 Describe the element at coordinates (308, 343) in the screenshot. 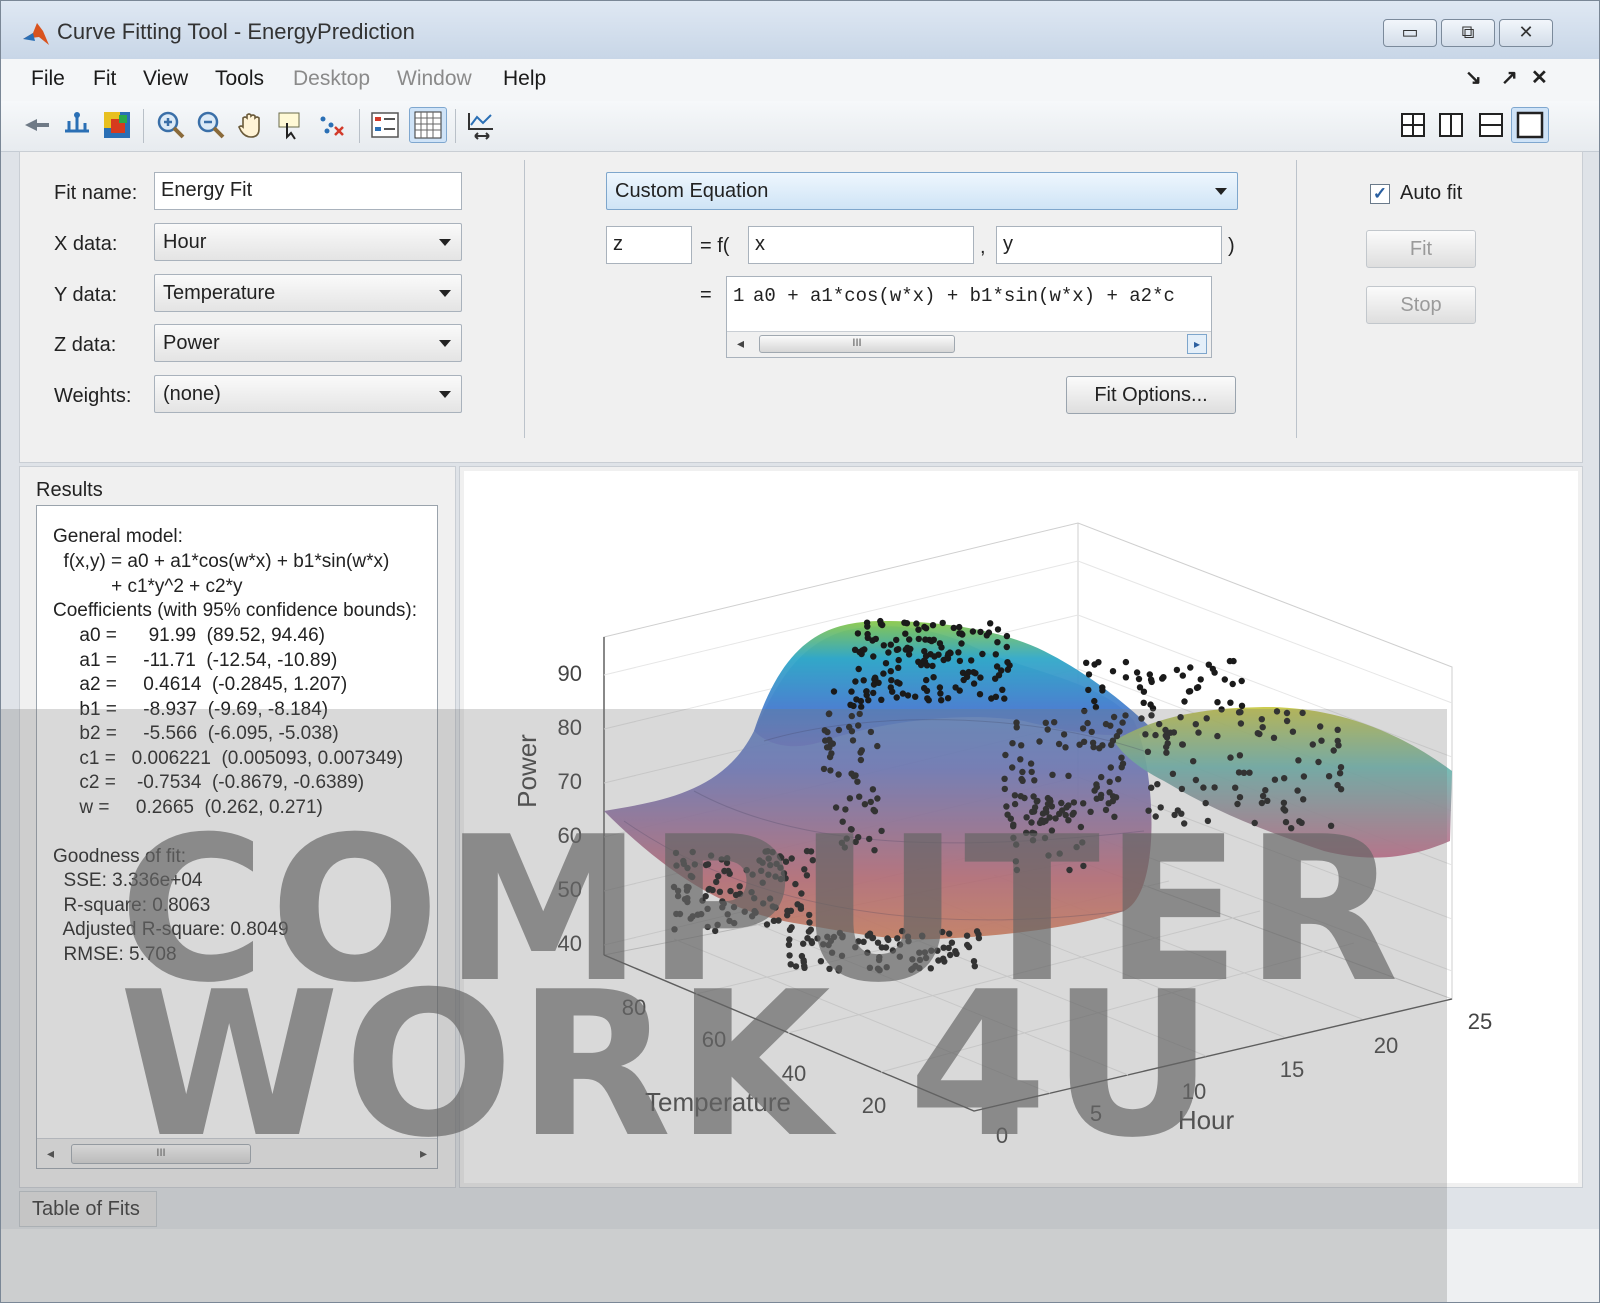

I see `z-data-select: Power` at that location.